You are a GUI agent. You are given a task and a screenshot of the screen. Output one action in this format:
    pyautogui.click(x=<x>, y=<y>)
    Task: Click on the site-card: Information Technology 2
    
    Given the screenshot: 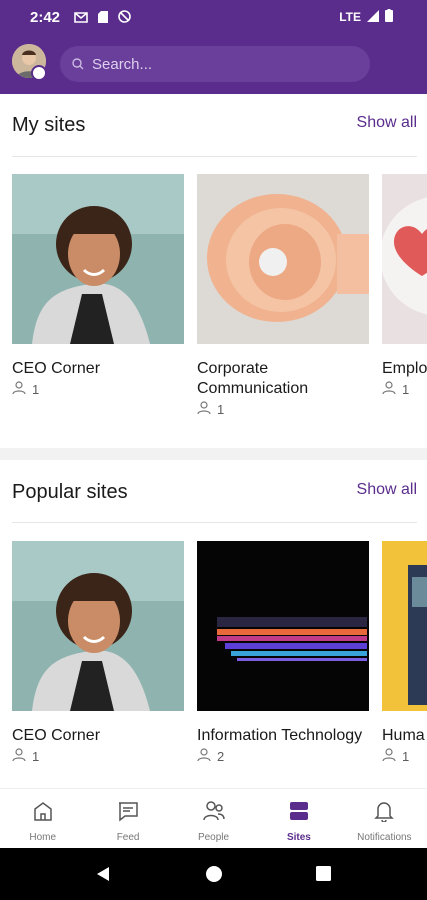 What is the action you would take?
    pyautogui.click(x=283, y=652)
    